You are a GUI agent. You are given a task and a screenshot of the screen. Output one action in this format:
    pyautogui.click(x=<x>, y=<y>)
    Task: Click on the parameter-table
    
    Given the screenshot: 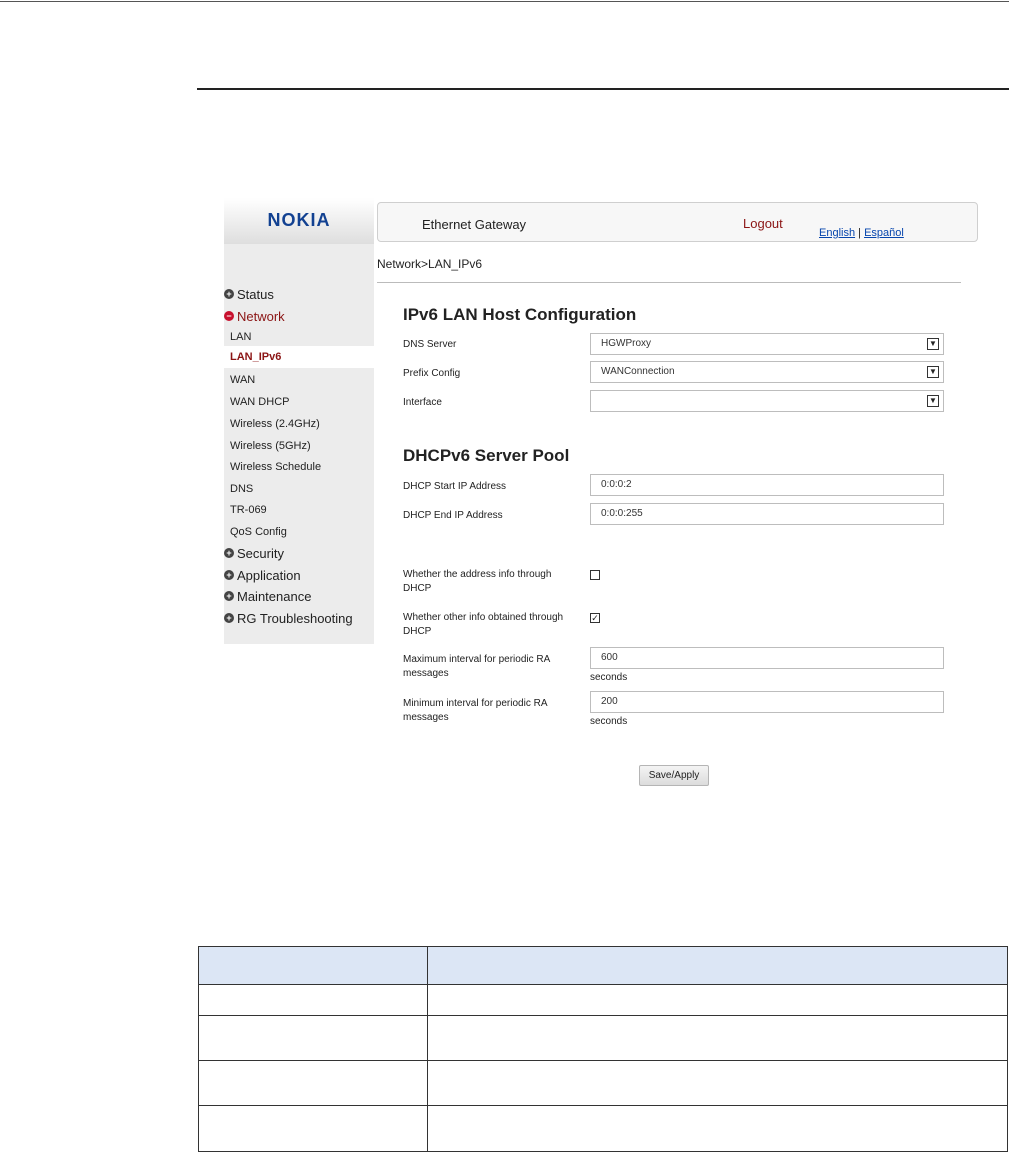 What is the action you would take?
    pyautogui.click(x=603, y=1049)
    